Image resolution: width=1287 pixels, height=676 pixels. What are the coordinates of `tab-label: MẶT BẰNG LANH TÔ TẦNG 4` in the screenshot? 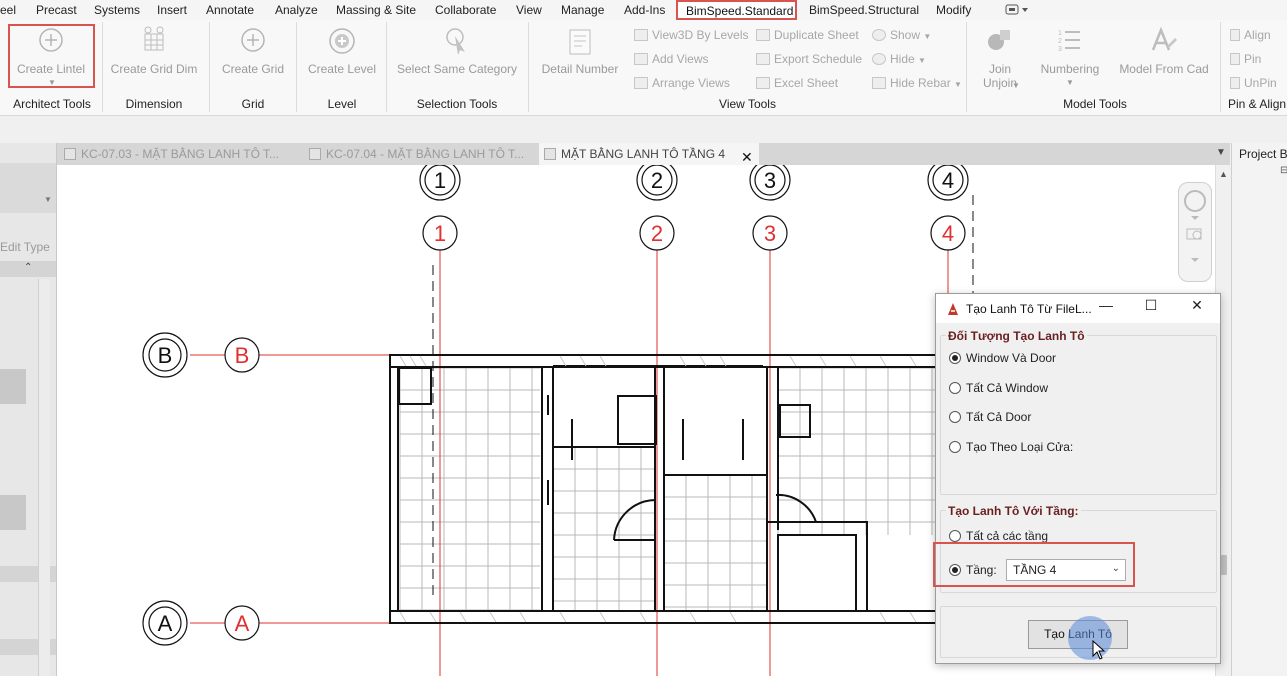 It's located at (643, 154).